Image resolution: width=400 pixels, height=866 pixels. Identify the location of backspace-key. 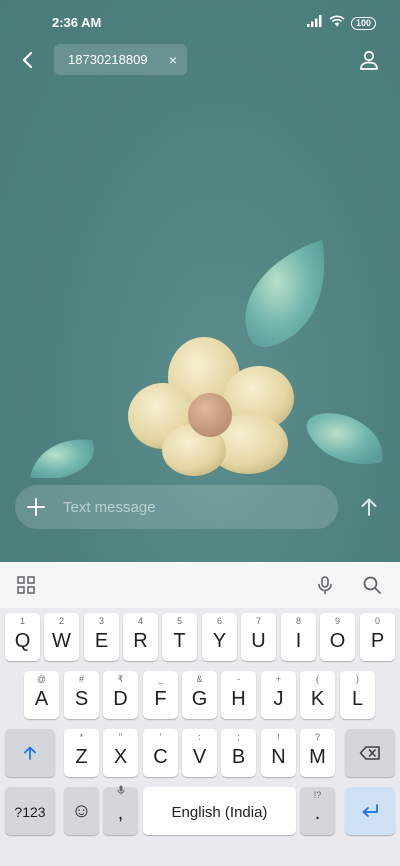
(370, 753).